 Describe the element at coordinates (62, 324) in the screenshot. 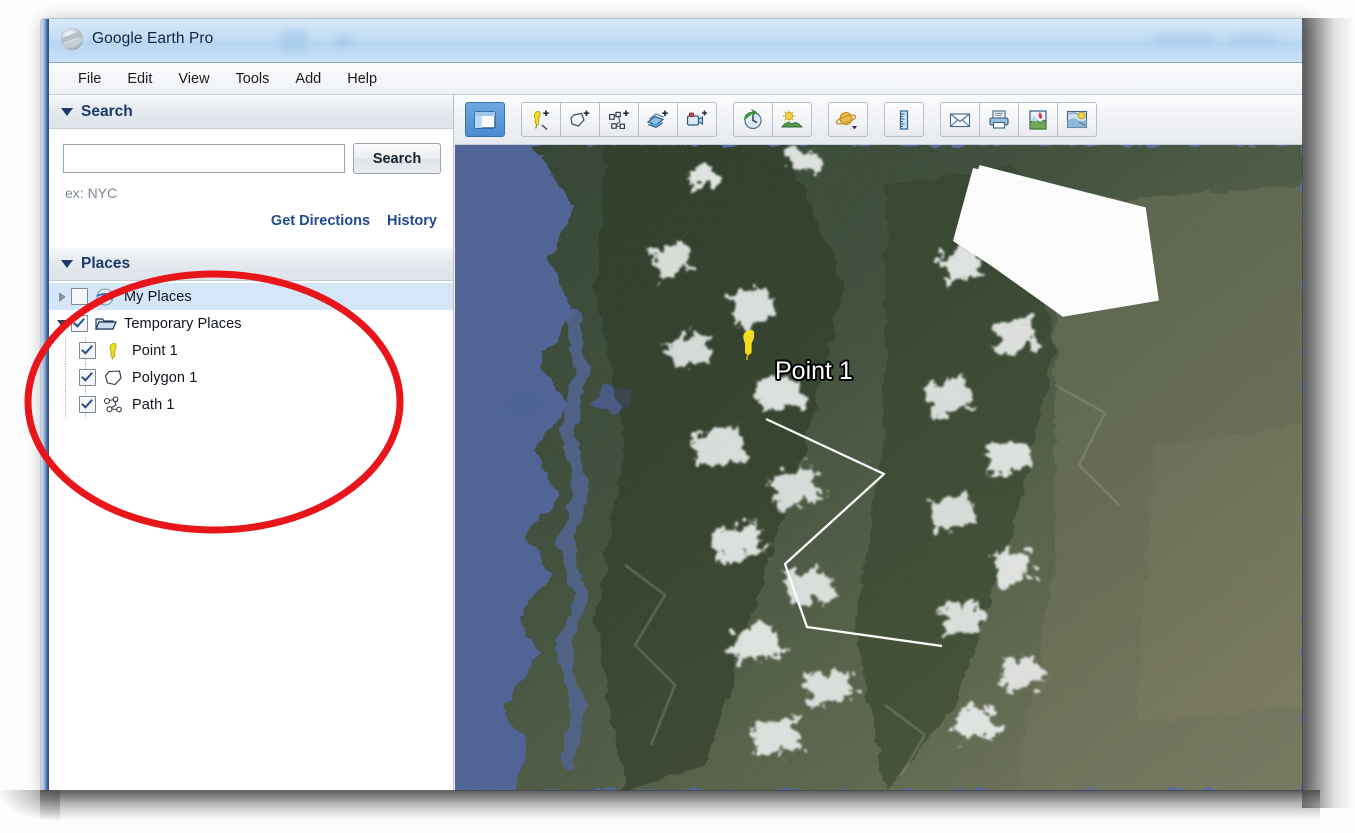

I see `collapse-triangle-icon` at that location.